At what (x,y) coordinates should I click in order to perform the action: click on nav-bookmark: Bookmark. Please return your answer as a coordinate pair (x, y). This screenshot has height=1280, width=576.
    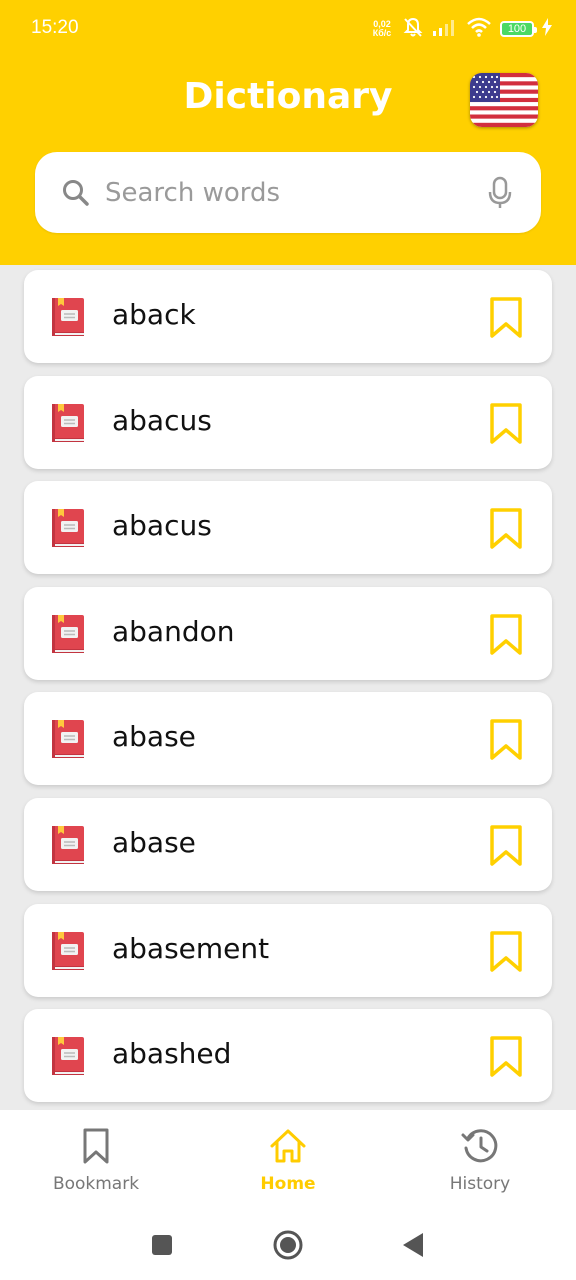
    Looking at the image, I should click on (96, 1160).